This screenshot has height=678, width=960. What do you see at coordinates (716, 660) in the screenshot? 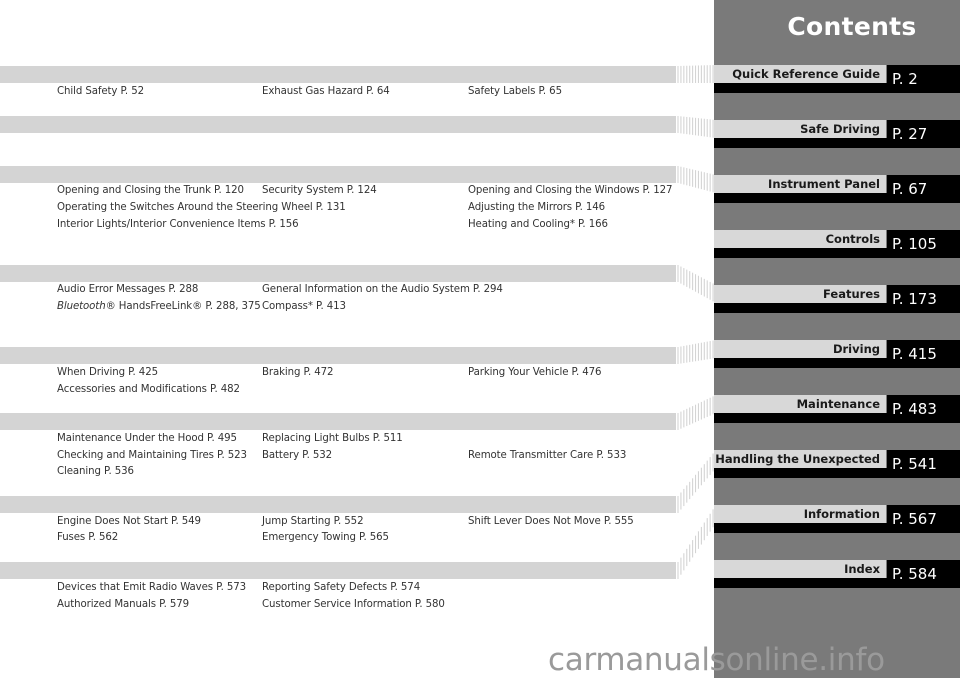
I see `watermark: carmanualsonline.info` at bounding box center [716, 660].